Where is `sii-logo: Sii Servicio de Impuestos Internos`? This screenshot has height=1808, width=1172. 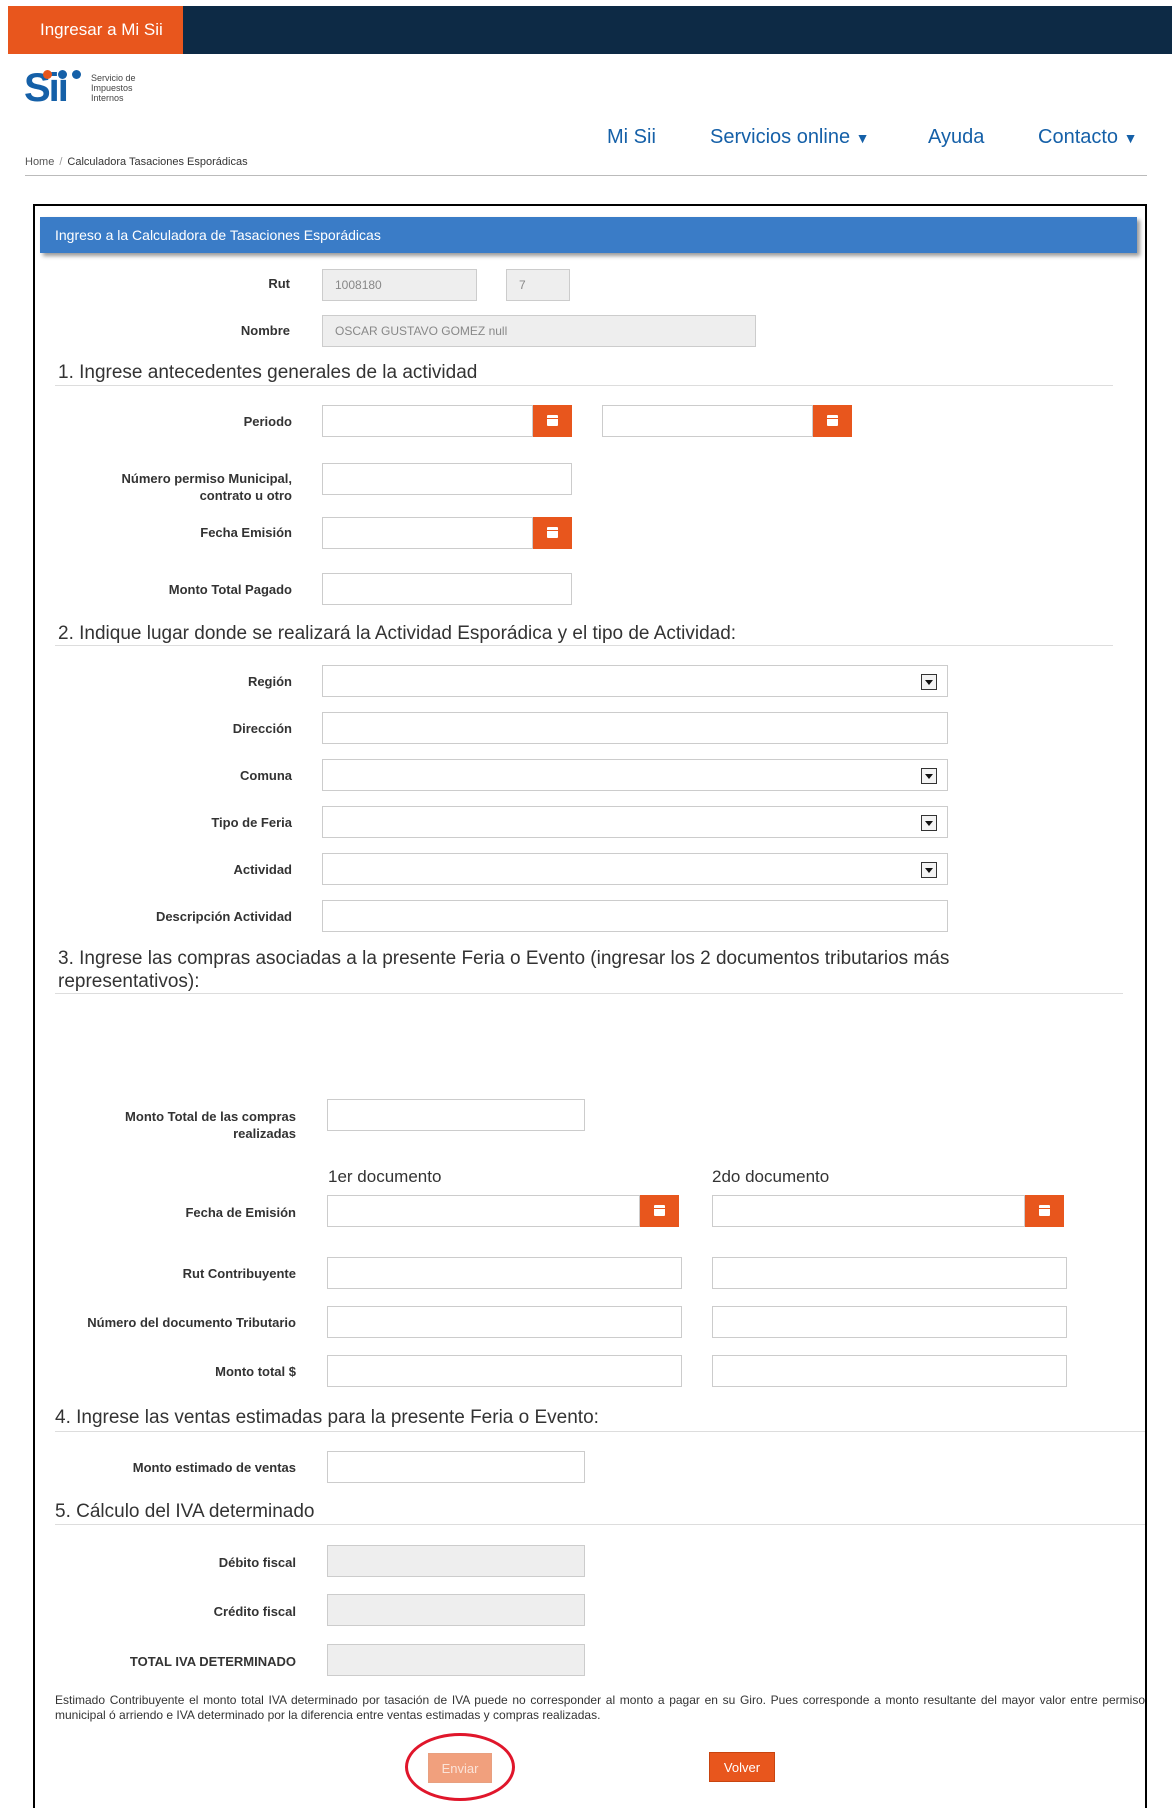
sii-logo: Sii Servicio de Impuestos Internos is located at coordinates (94, 88).